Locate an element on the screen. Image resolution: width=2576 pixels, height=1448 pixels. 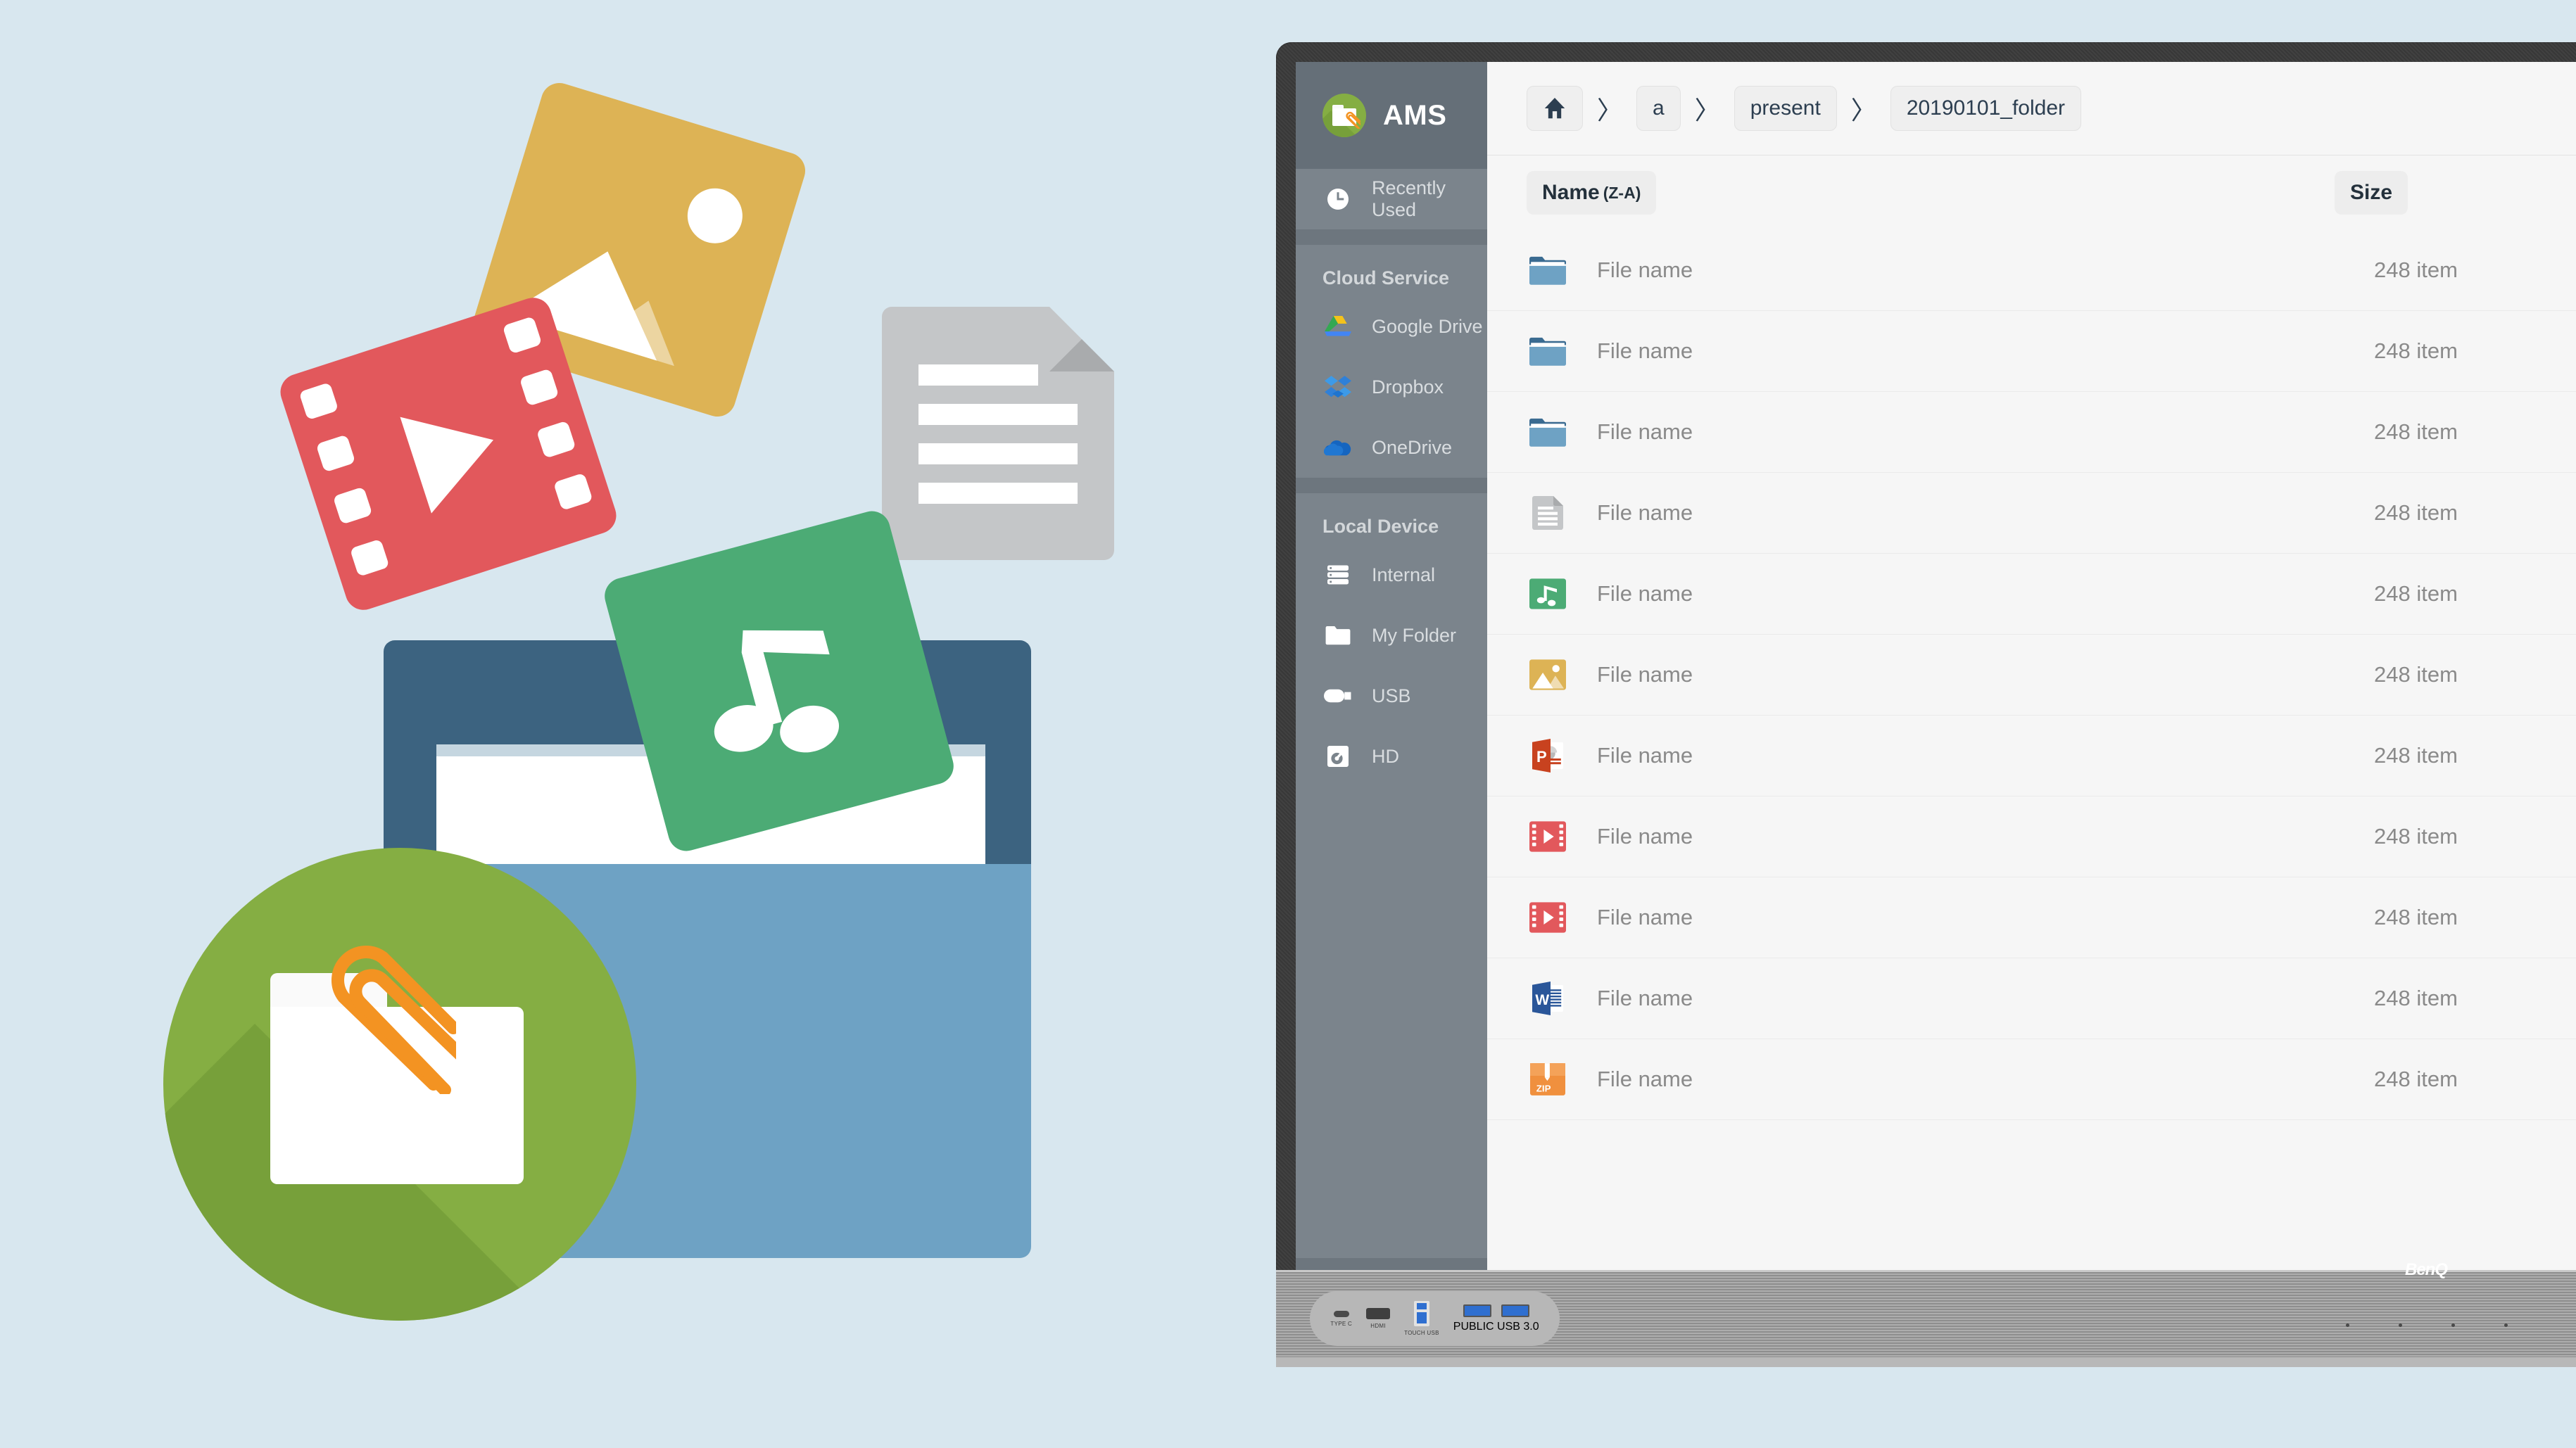
sidebar-item-label: OneDrive is located at coordinates (1412, 447).